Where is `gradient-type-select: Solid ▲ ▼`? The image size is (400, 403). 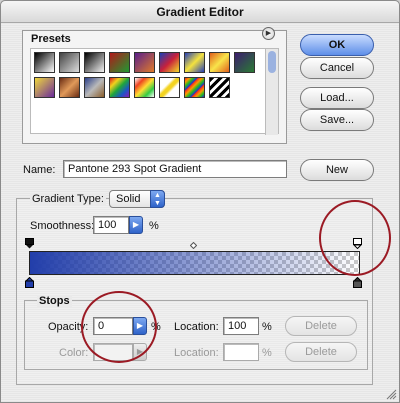 gradient-type-select: Solid ▲ ▼ is located at coordinates (137, 199).